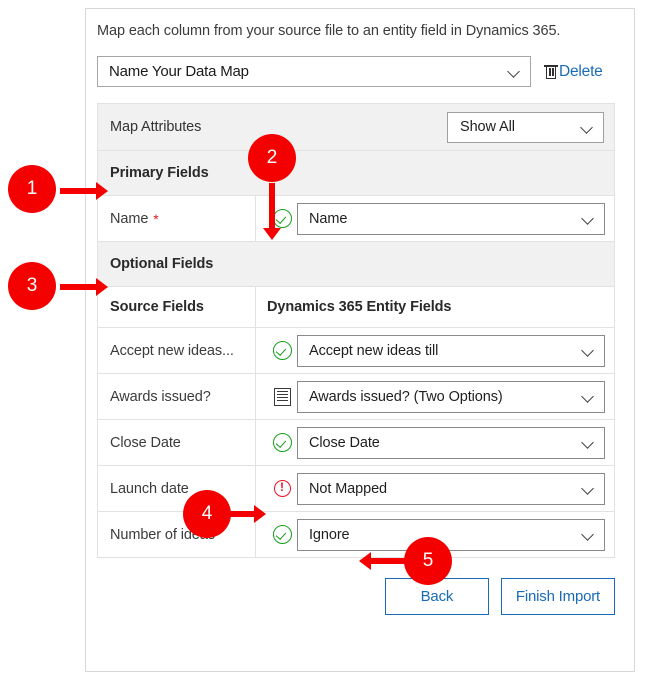 Image resolution: width=645 pixels, height=680 pixels. I want to click on annotation-badge-4: 4, so click(207, 514).